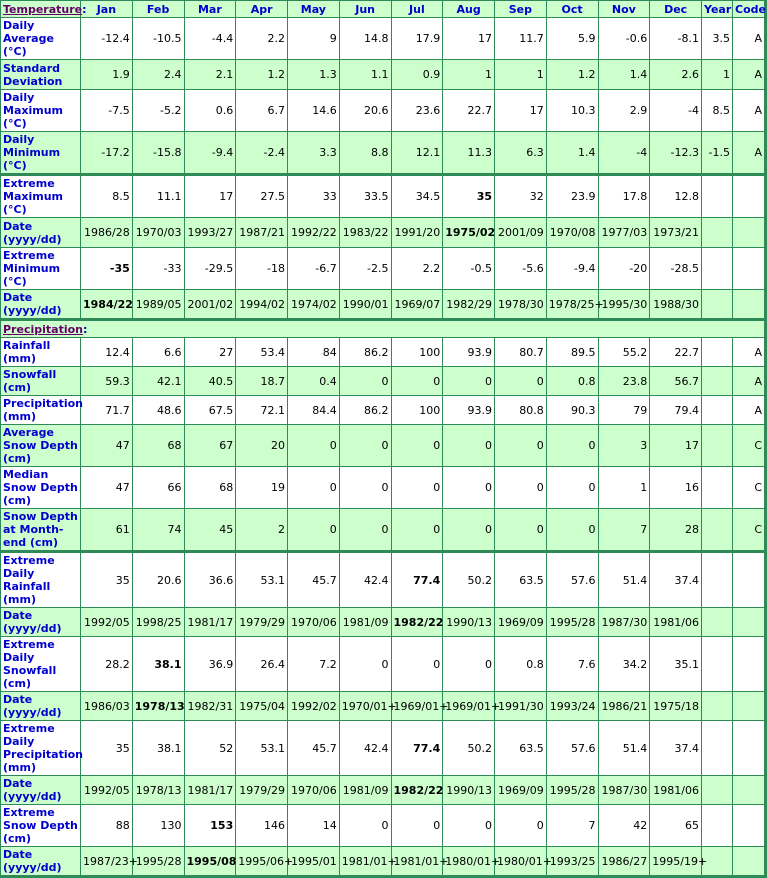 The image size is (767, 878). I want to click on month-value-aug: 35, so click(468, 195).